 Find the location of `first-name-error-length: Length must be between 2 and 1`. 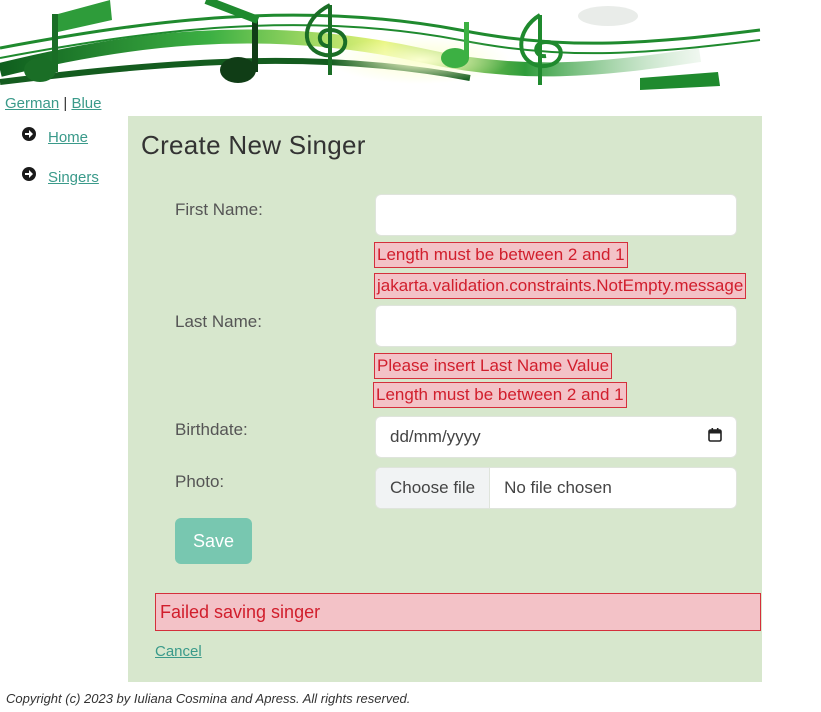

first-name-error-length: Length must be between 2 and 1 is located at coordinates (501, 255).